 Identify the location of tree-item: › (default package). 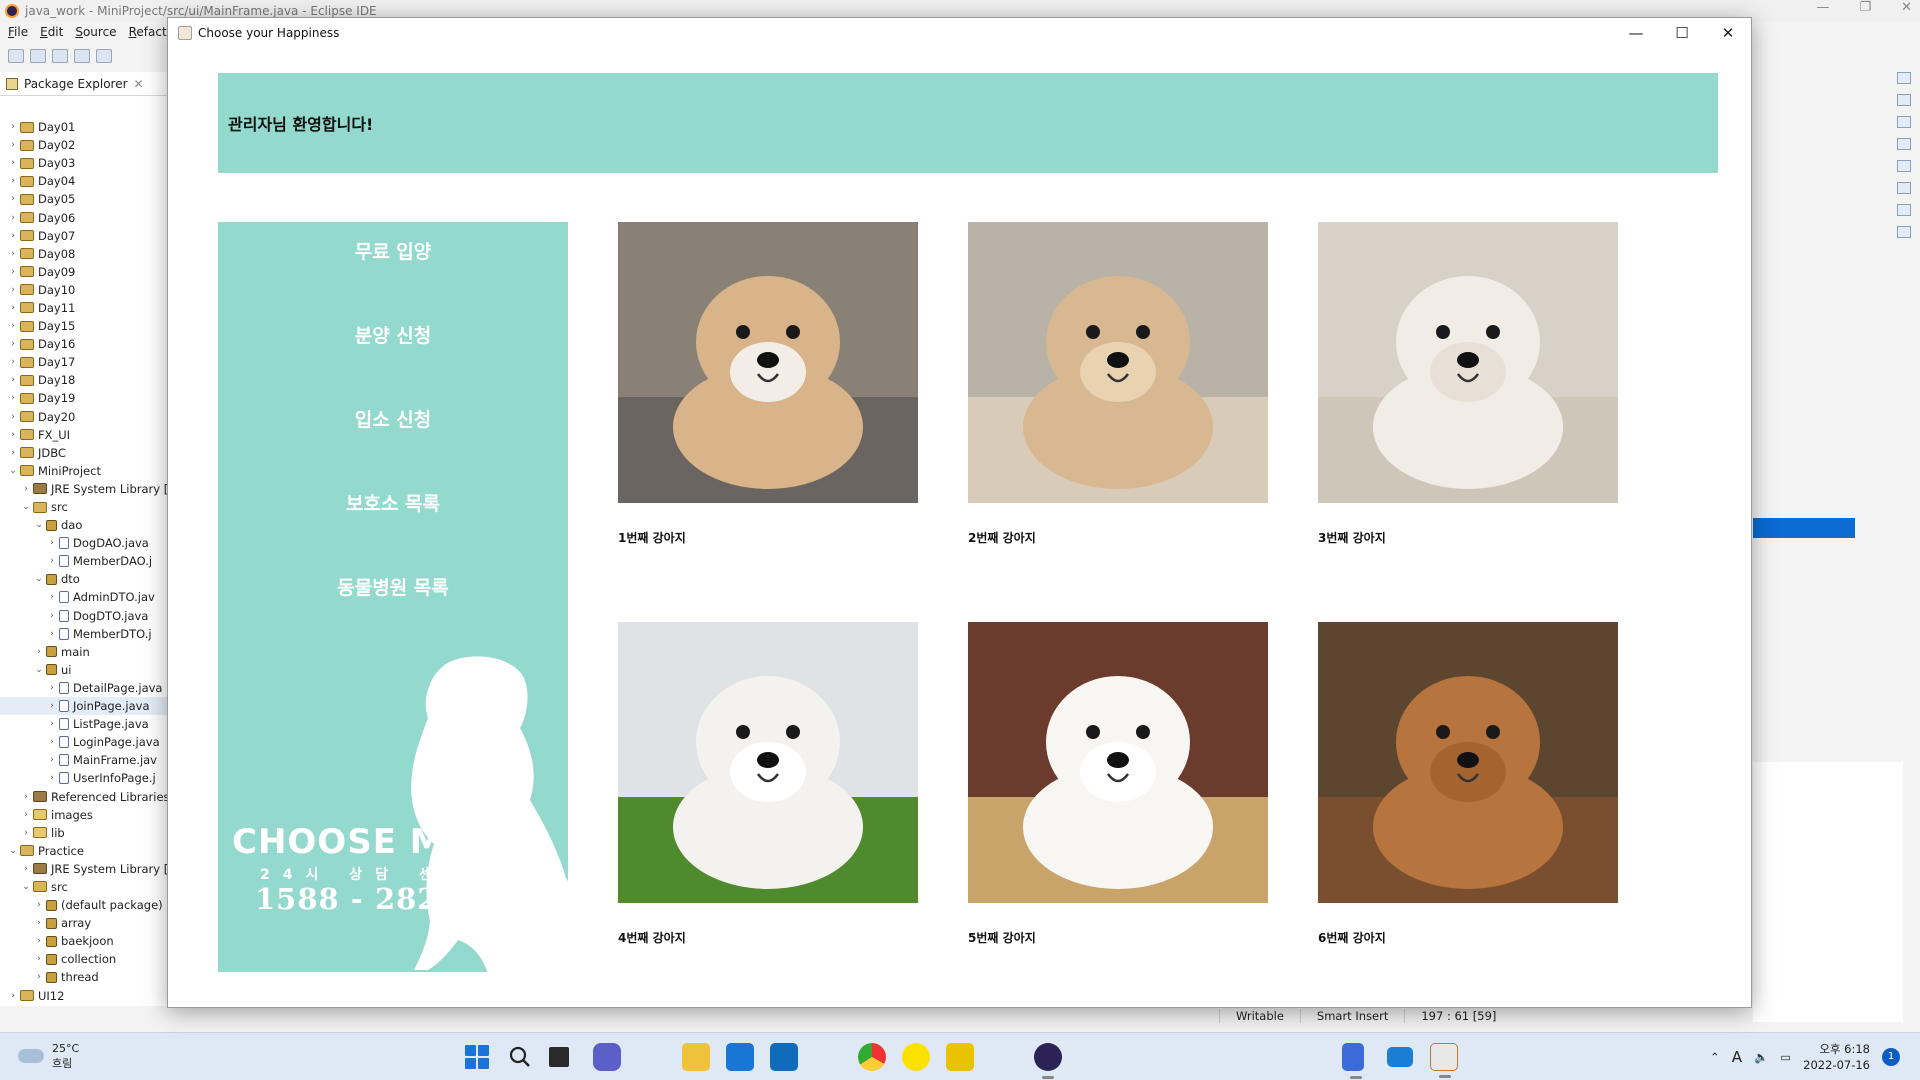
(85, 905).